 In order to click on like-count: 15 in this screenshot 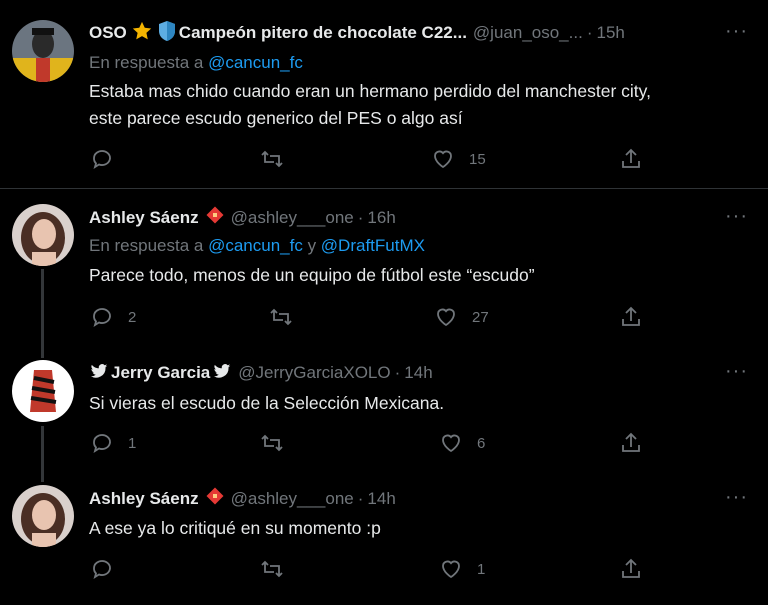, I will do `click(477, 159)`.